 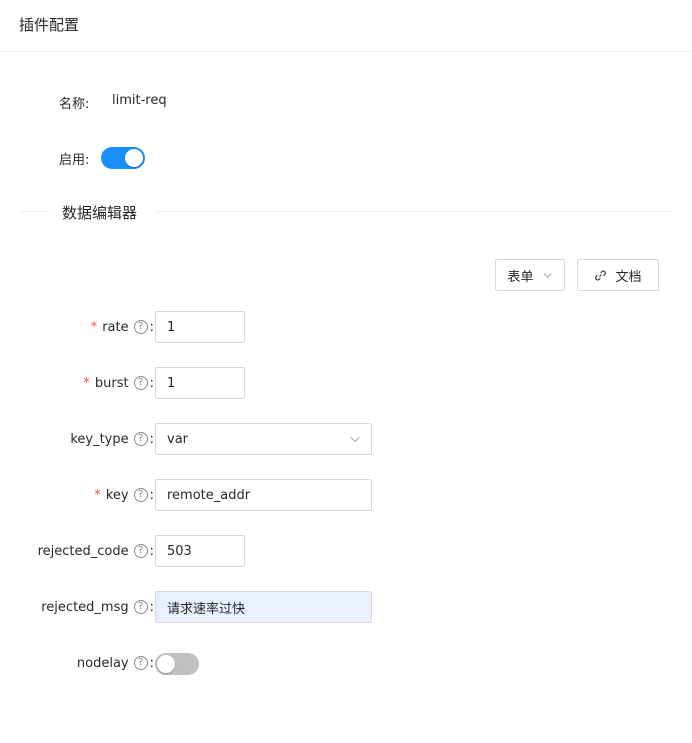 I want to click on burst-field-label: * burst ? :, so click(x=77, y=383).